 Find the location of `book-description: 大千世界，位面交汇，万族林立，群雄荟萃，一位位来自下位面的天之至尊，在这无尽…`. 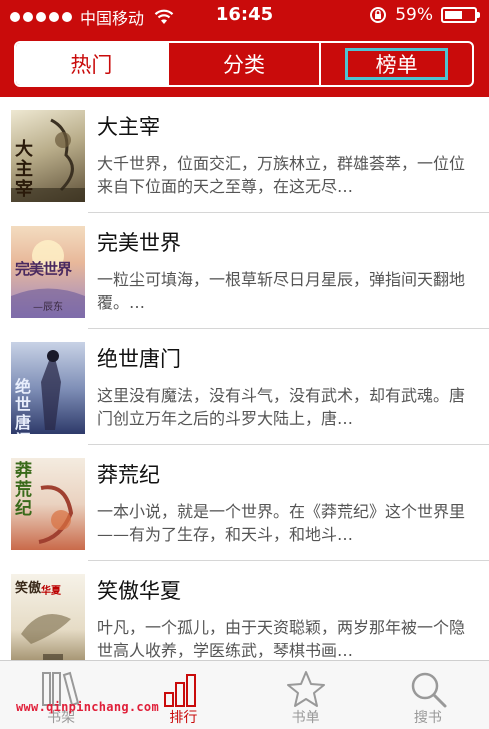

book-description: 大千世界，位面交汇，万族林立，群雄荟萃，一位位来自下位面的天之至尊，在这无尽… is located at coordinates (281, 175).